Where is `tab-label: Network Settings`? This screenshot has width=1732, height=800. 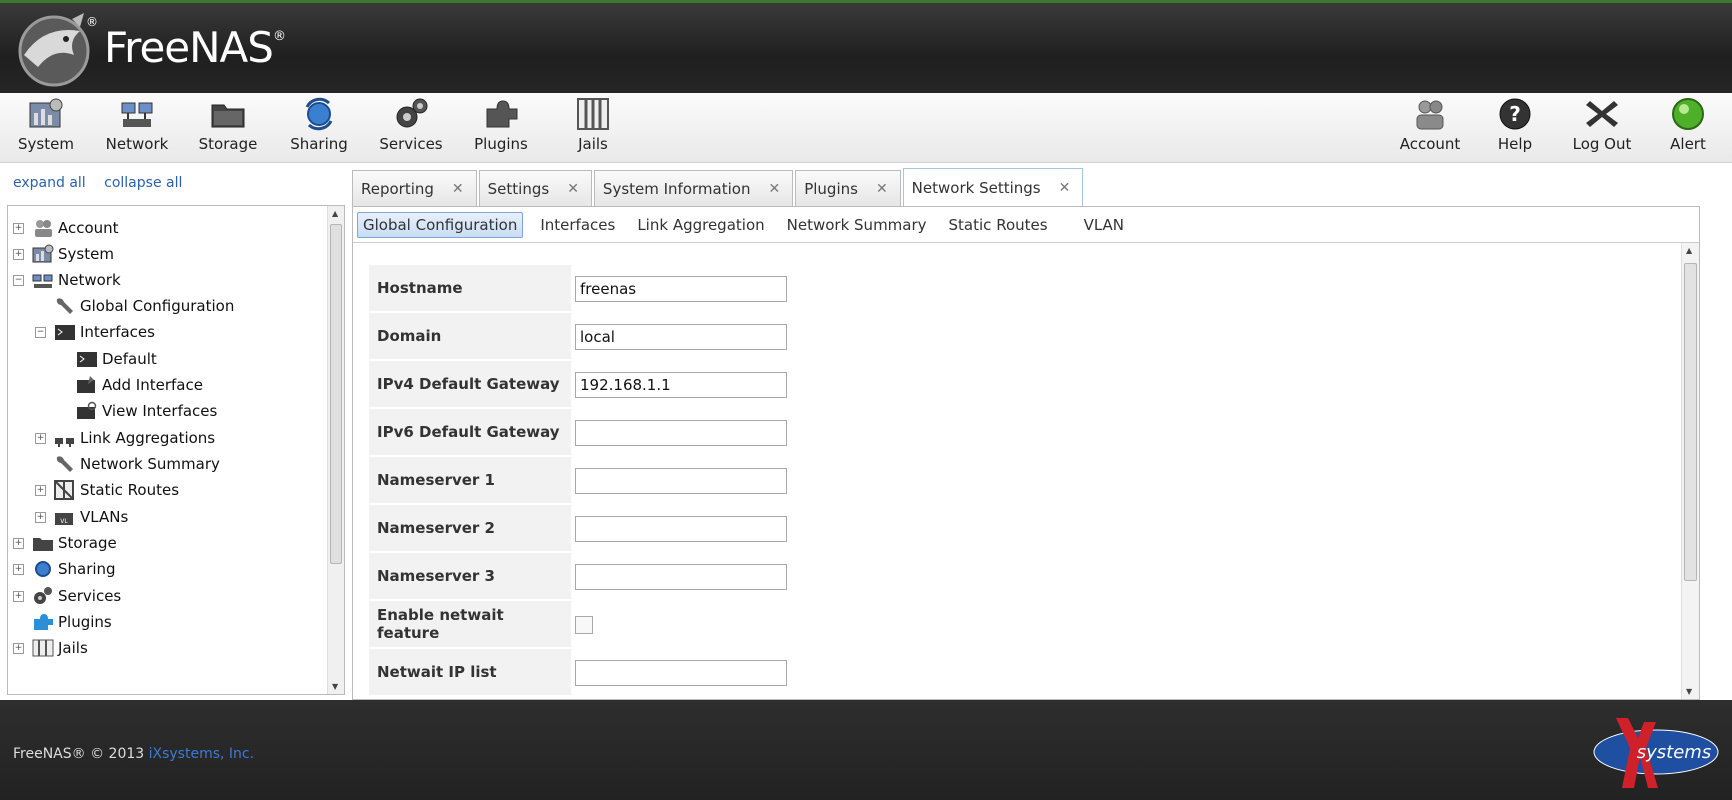
tab-label: Network Settings is located at coordinates (976, 187).